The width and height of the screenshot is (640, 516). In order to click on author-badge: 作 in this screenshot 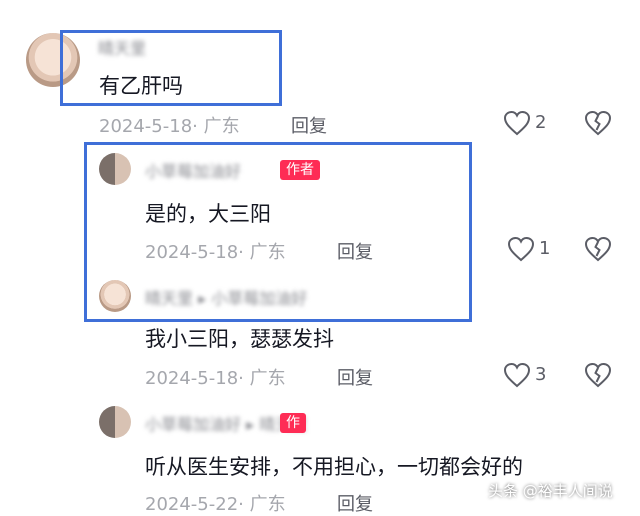, I will do `click(293, 423)`.